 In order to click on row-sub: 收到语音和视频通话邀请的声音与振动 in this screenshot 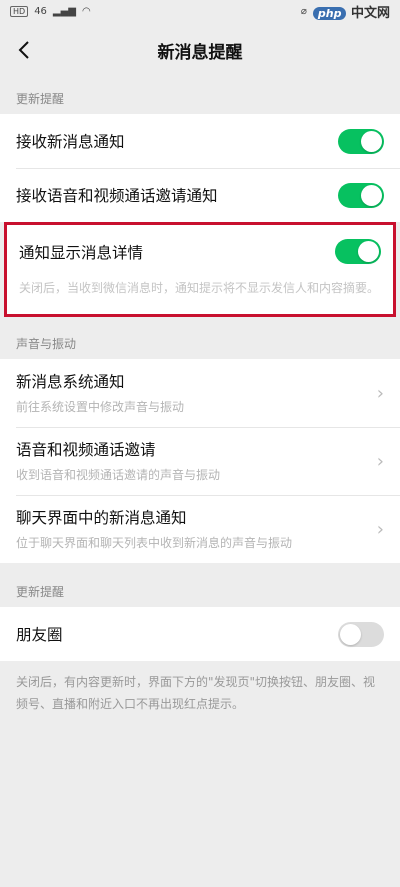, I will do `click(118, 475)`.